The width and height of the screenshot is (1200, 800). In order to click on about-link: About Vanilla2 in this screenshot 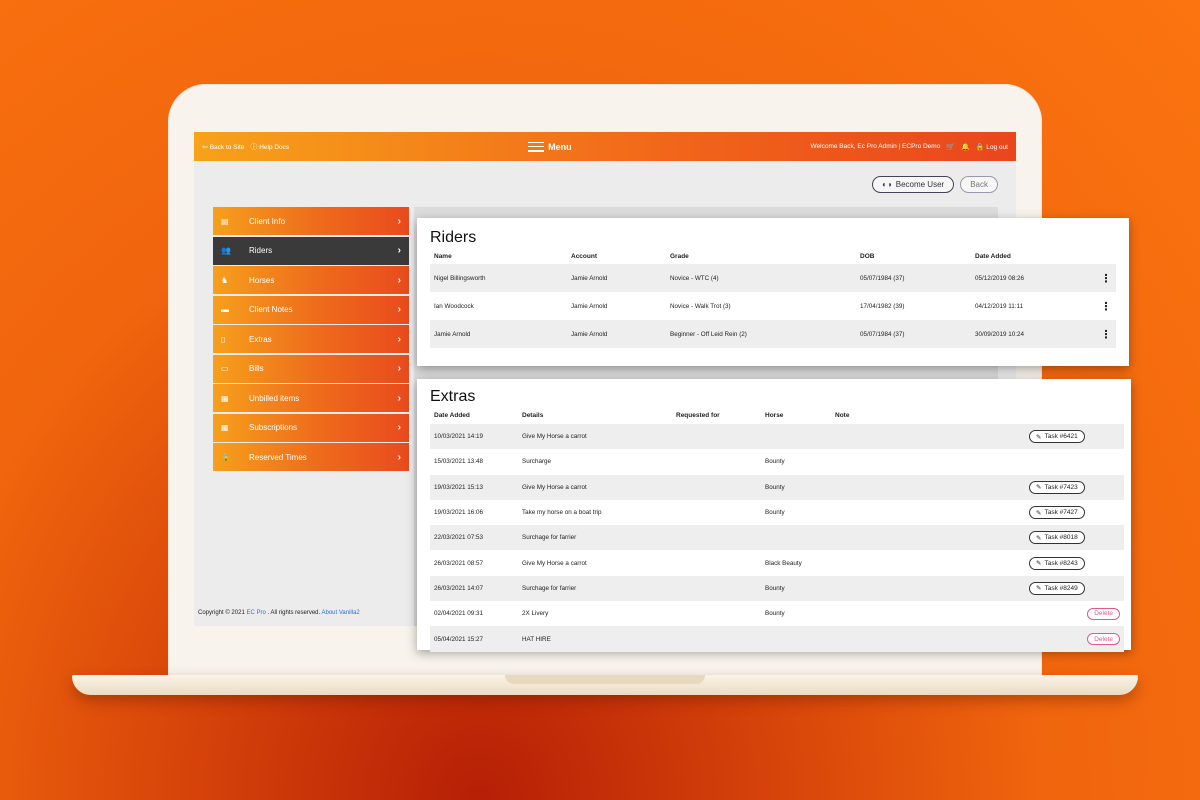, I will do `click(341, 613)`.